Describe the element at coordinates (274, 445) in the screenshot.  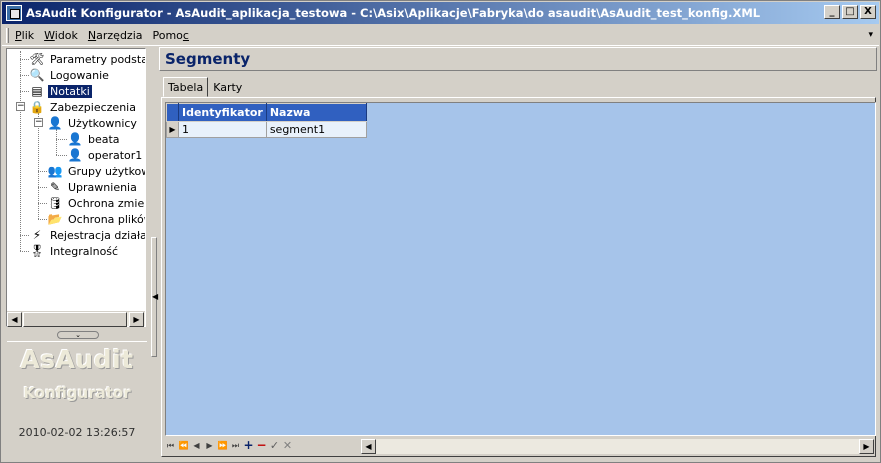
I see `post-edit-button: ✓` at that location.